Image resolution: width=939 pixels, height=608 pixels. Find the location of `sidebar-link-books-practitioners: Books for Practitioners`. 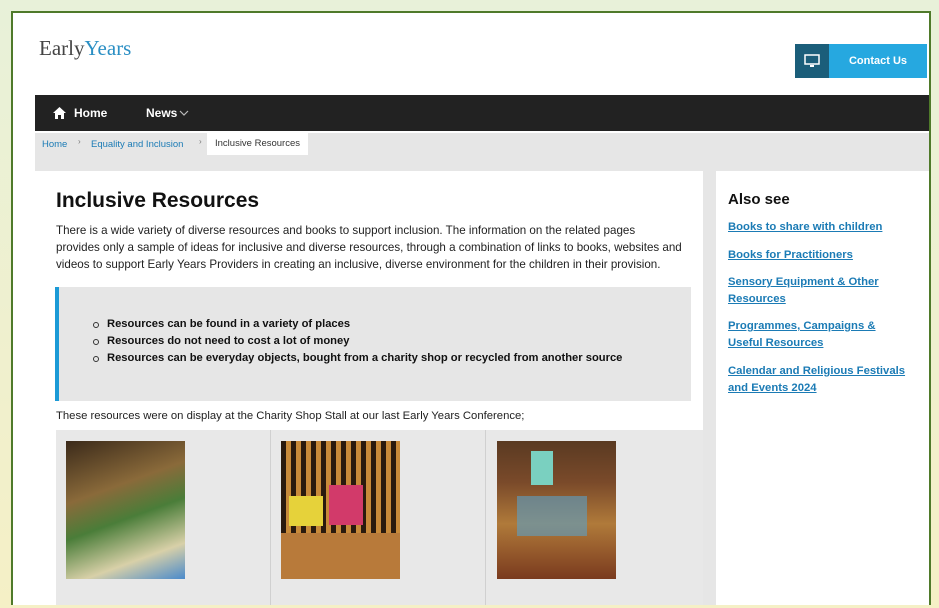

sidebar-link-books-practitioners: Books for Practitioners is located at coordinates (818, 255).